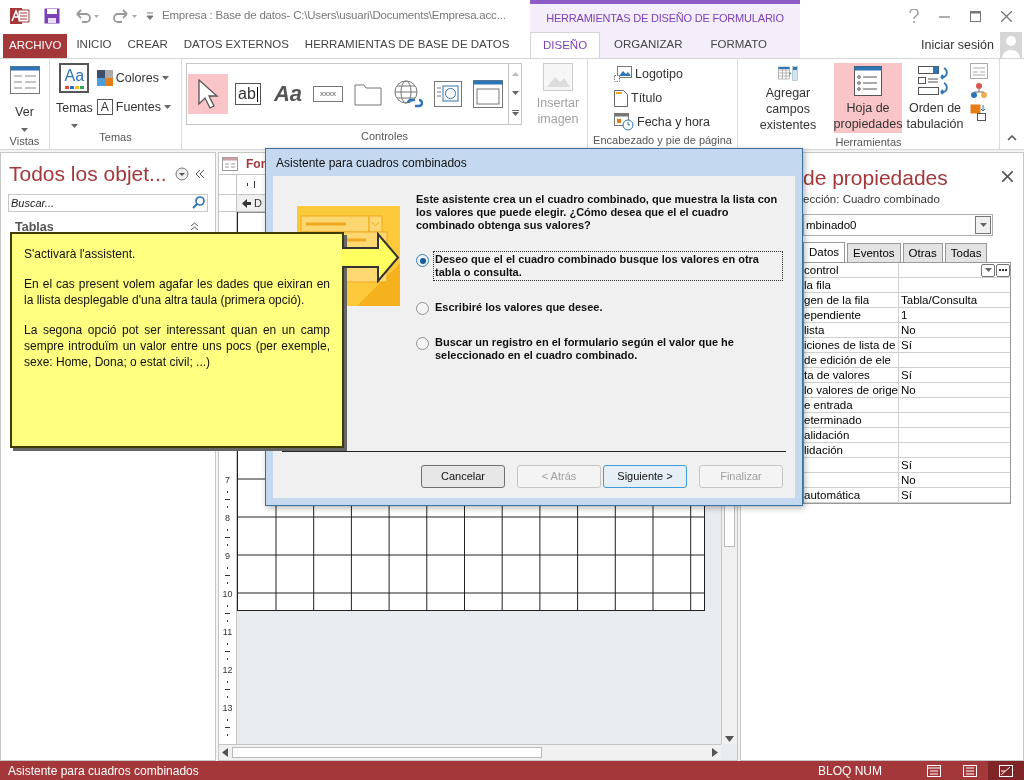 This screenshot has width=1024, height=780. What do you see at coordinates (851, 345) in the screenshot?
I see `property-name: iciones de lista de` at bounding box center [851, 345].